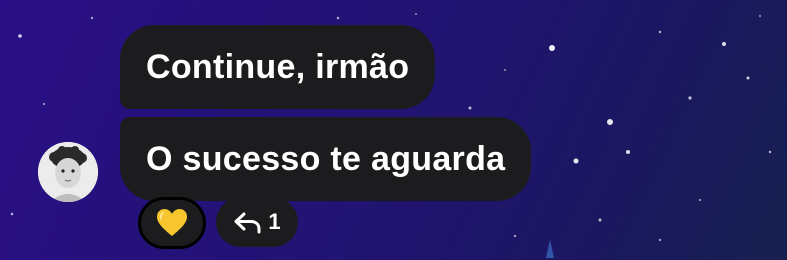 The image size is (787, 260). I want to click on message-text: Continue, irmão, so click(278, 66).